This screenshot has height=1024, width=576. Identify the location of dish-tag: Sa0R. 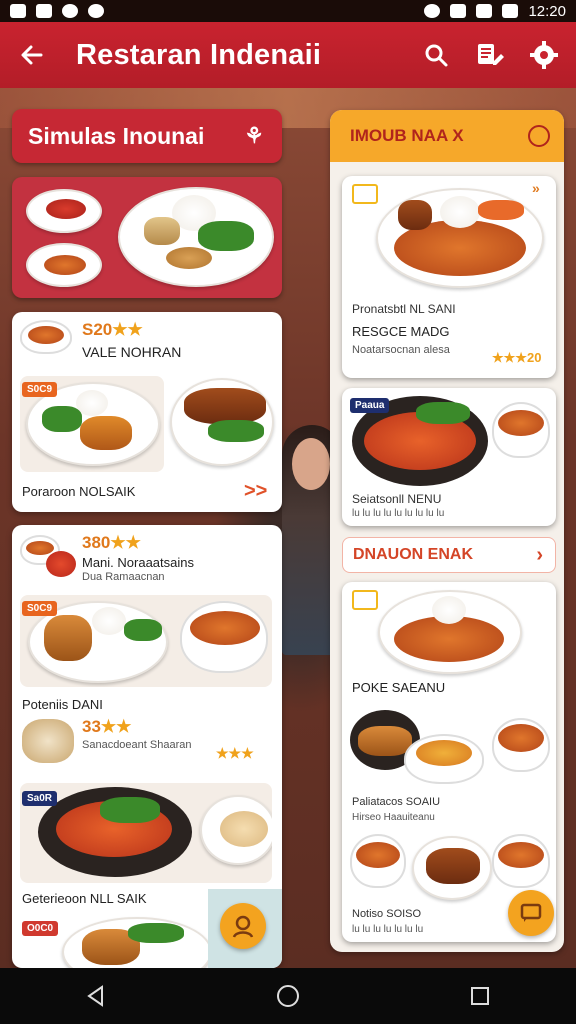
(40, 798).